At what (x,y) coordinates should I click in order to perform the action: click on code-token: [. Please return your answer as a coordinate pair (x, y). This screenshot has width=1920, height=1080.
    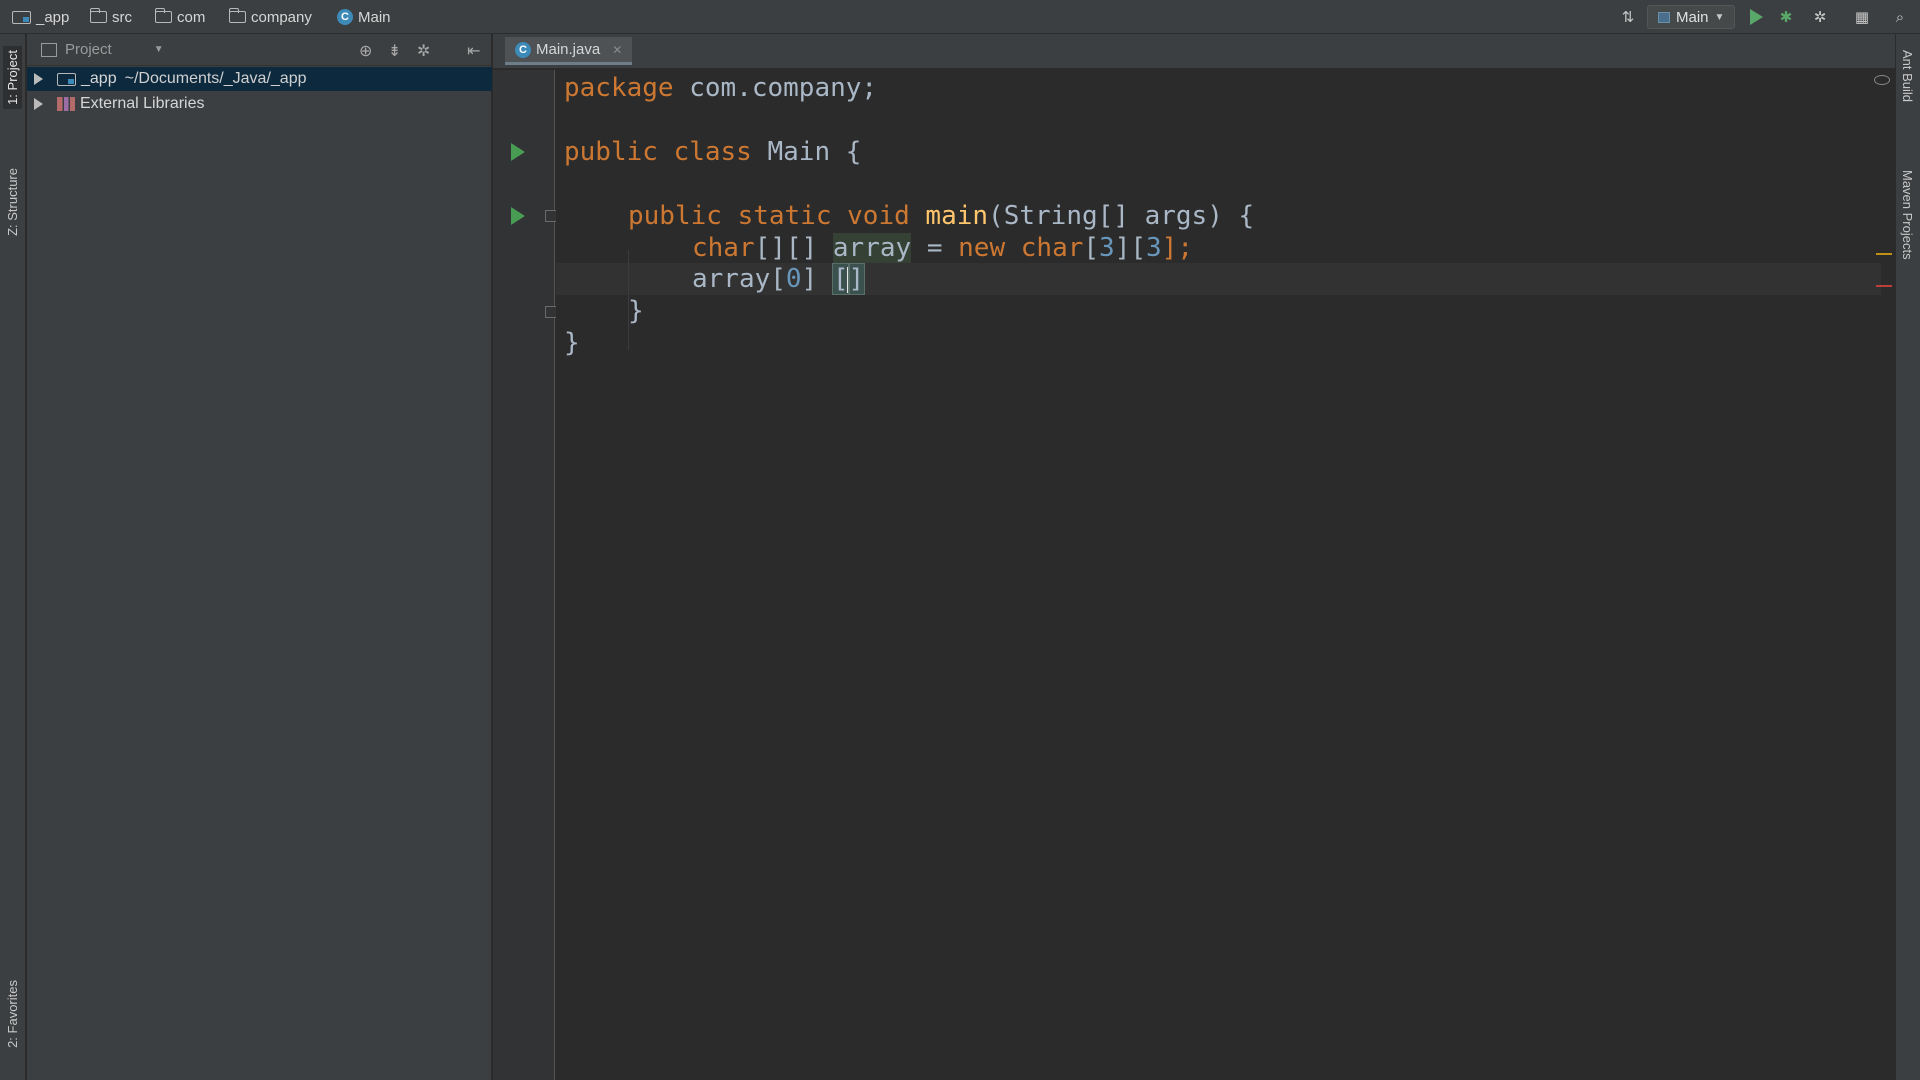
    Looking at the image, I should click on (1091, 248).